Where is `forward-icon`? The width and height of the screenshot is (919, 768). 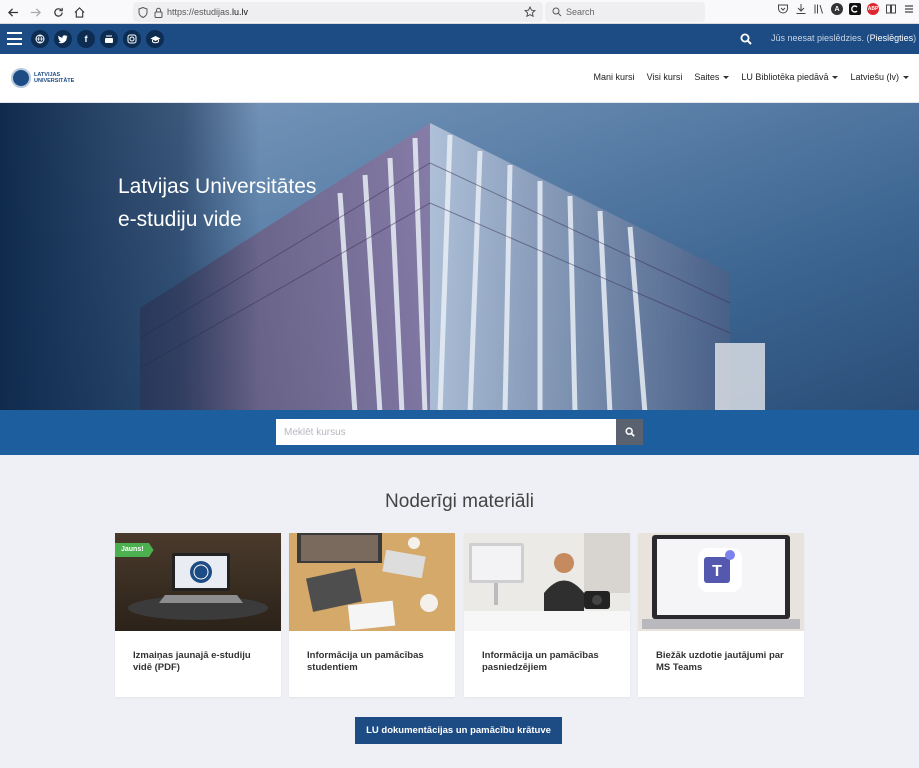 forward-icon is located at coordinates (35, 12).